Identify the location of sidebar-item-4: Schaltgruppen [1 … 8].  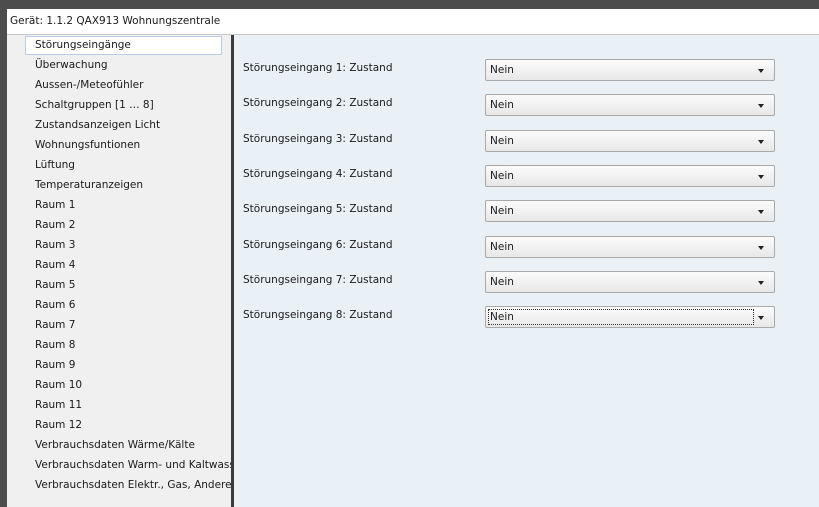
(119, 105).